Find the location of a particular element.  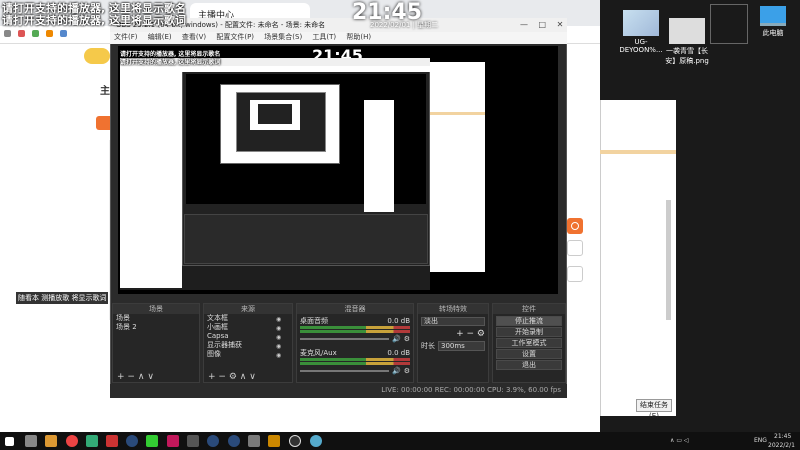

tray-date: 2022/2/1 is located at coordinates (781, 445).